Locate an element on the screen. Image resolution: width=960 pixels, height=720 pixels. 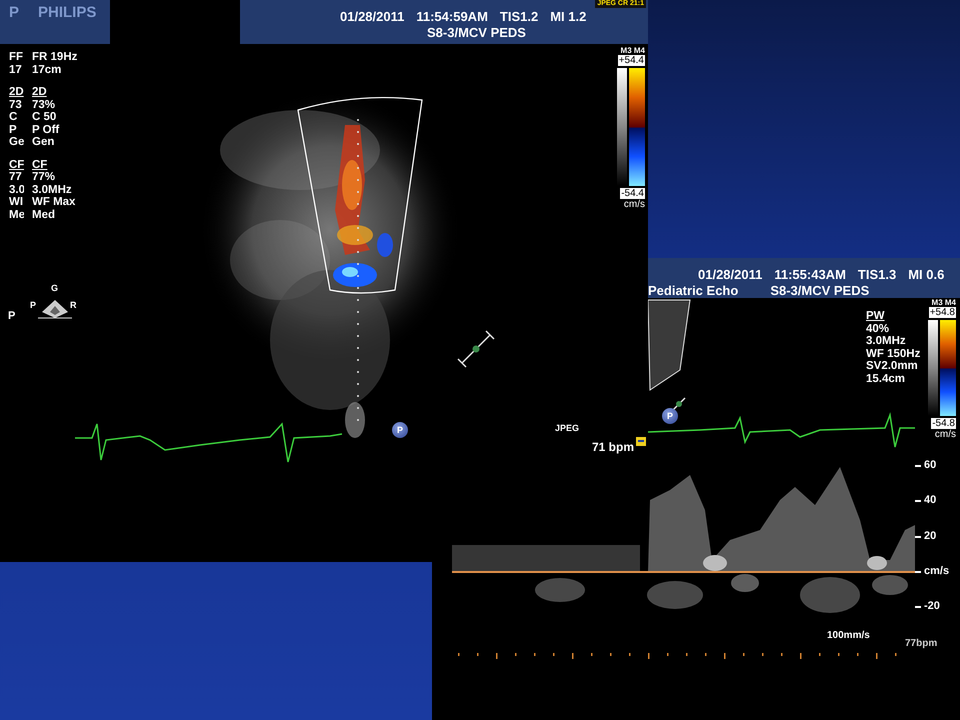
setting-text: 40% is located at coordinates (878, 328).